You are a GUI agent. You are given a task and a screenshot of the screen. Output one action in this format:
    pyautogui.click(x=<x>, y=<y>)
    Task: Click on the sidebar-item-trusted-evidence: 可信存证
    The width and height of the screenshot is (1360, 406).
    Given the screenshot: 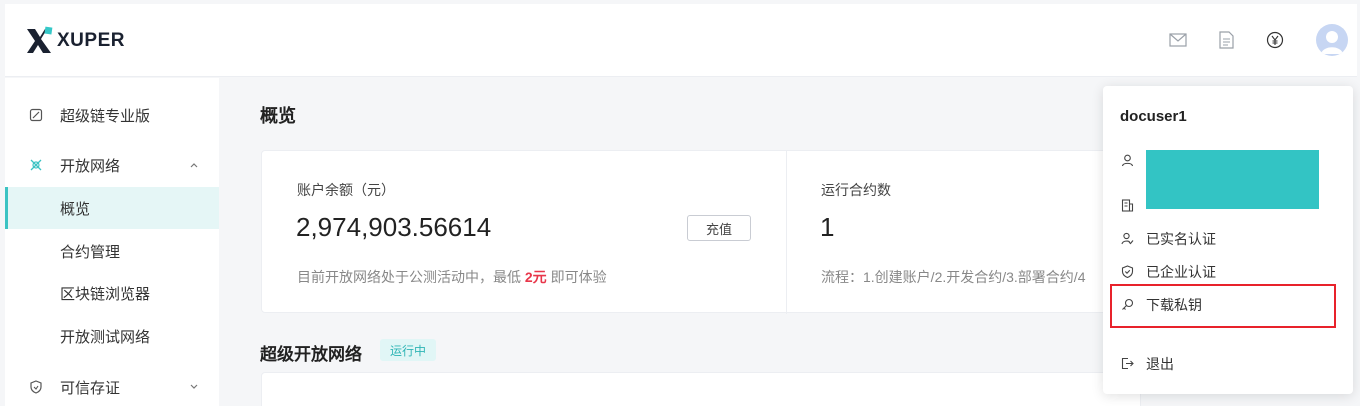 What is the action you would take?
    pyautogui.click(x=112, y=386)
    